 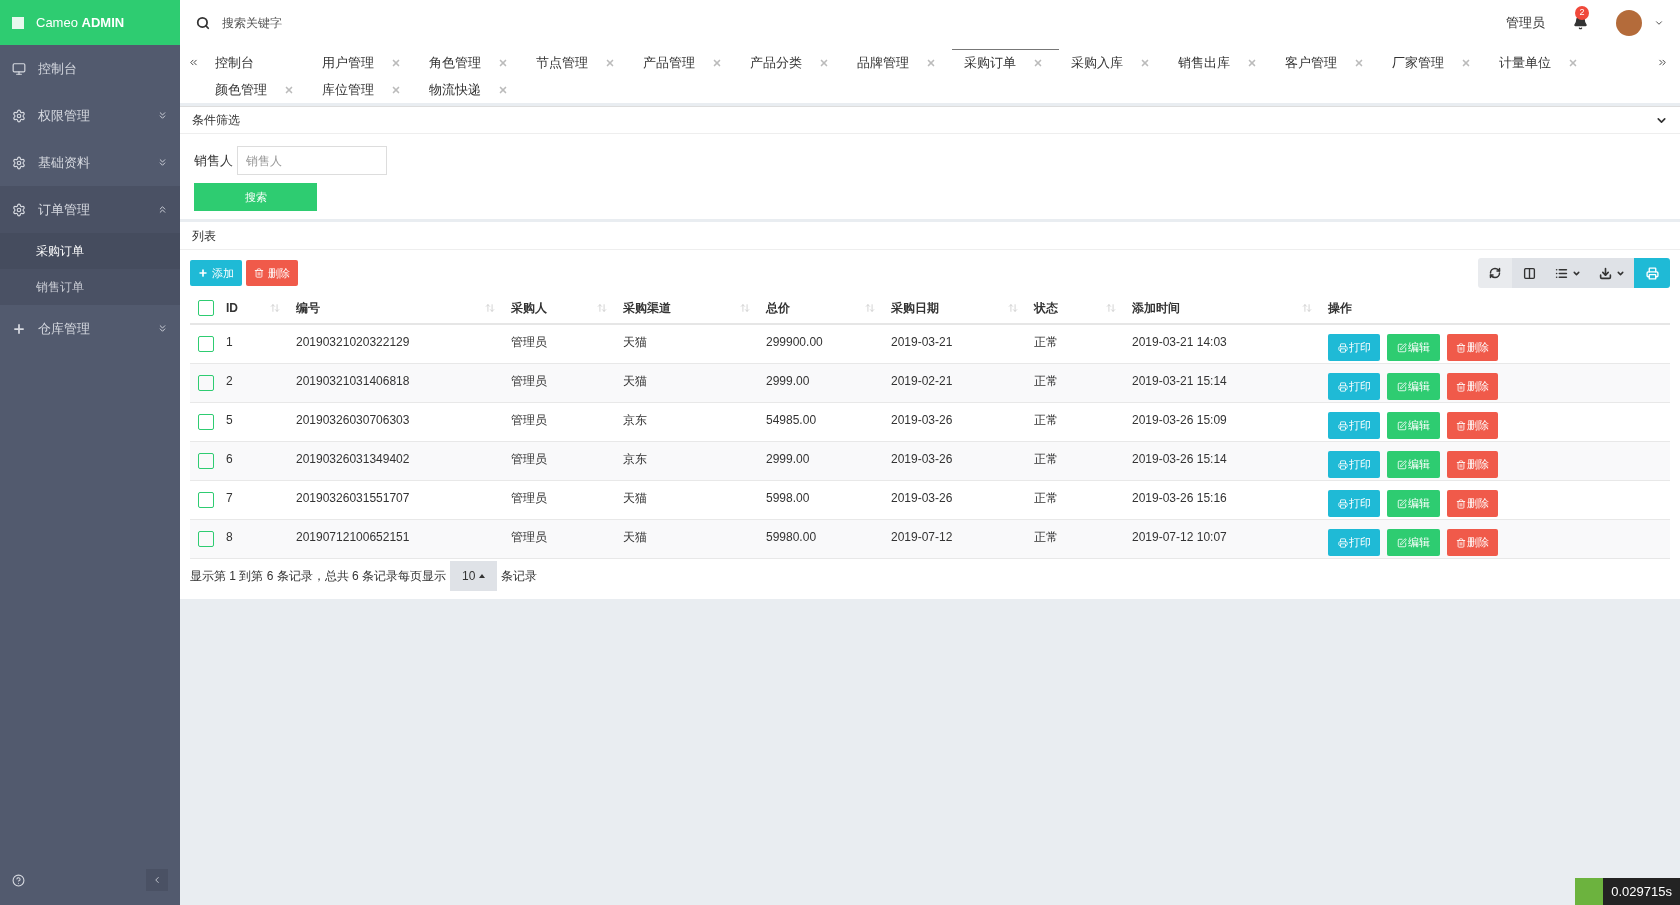 I want to click on refresh-icon, so click(x=1495, y=273).